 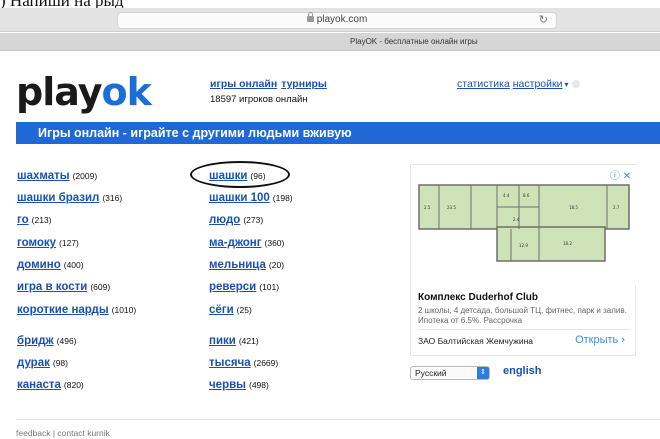 I want to click on floor-plan-image: 2.5 23.5 4.4 8.6 18.5 2.7 2.4 12.9 18.2, so click(x=524, y=225).